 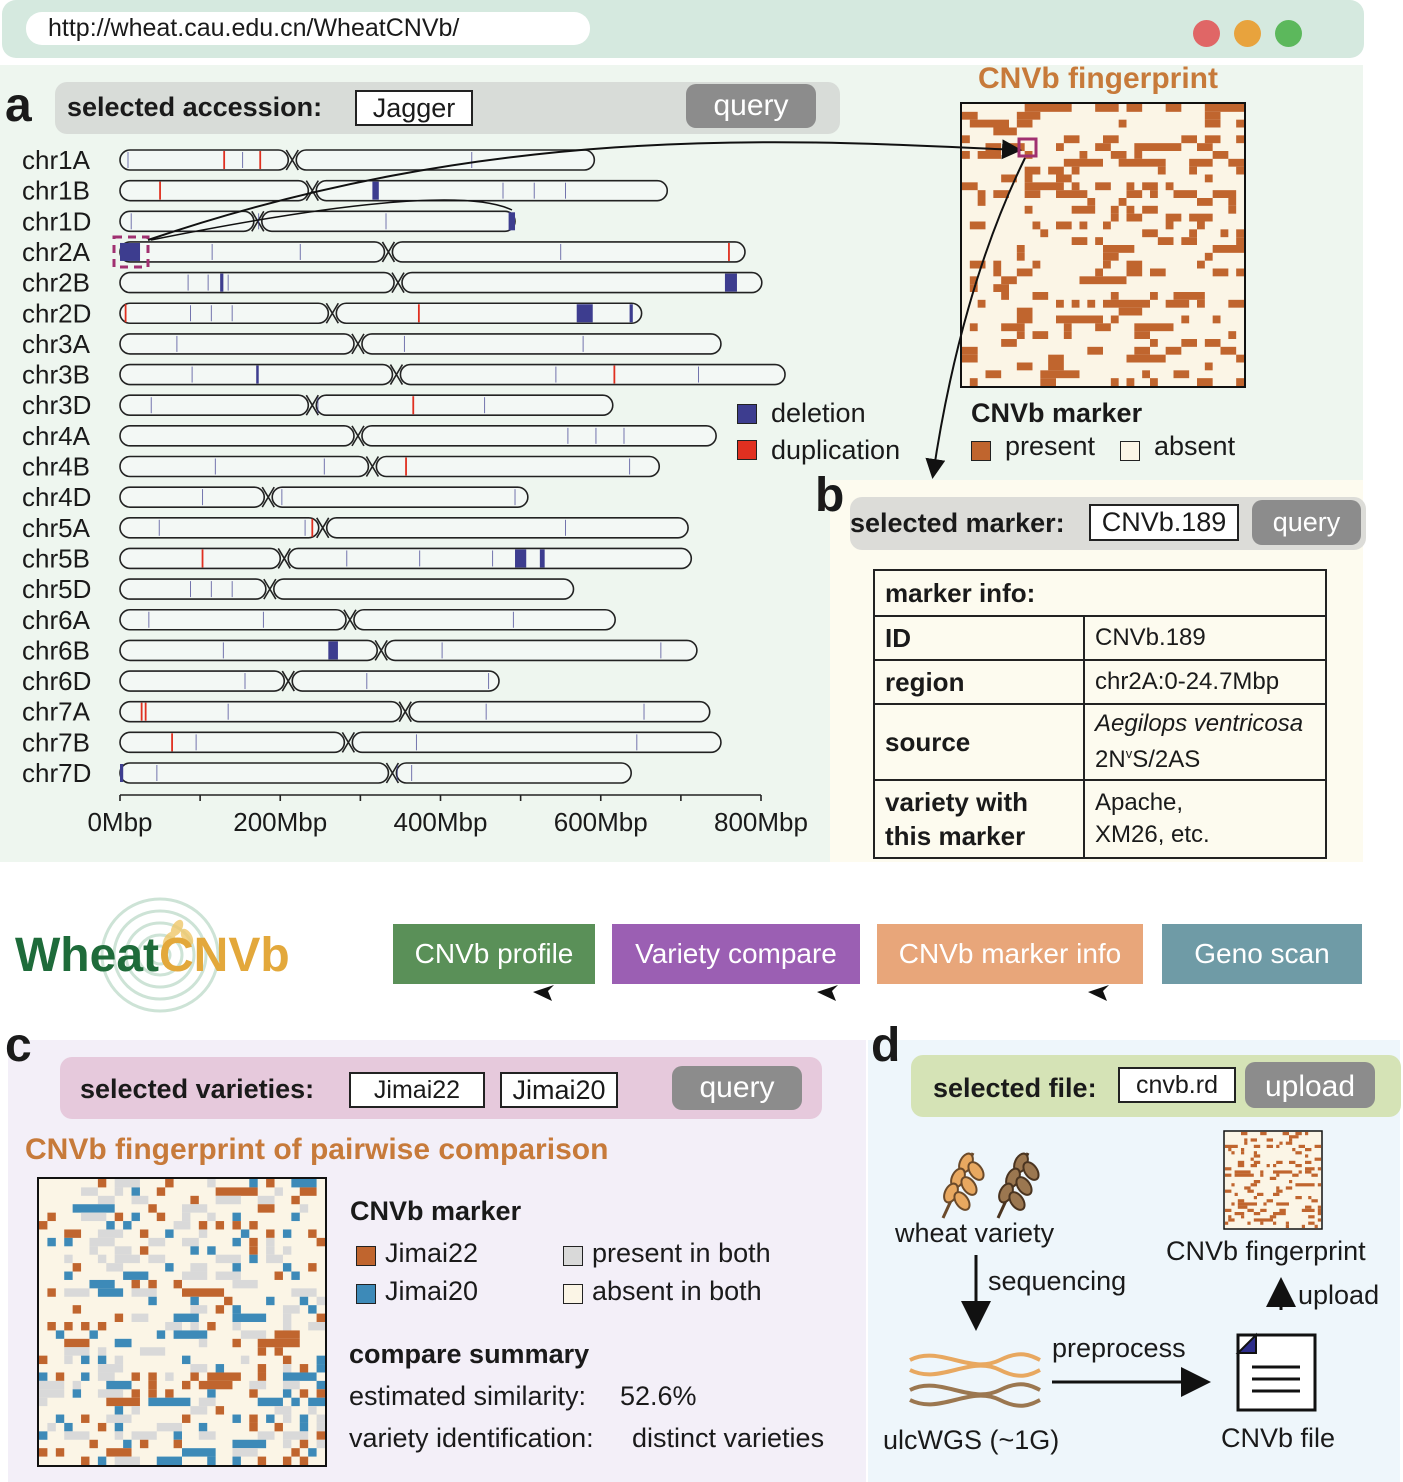 I want to click on file-icon, so click(x=1276, y=1372).